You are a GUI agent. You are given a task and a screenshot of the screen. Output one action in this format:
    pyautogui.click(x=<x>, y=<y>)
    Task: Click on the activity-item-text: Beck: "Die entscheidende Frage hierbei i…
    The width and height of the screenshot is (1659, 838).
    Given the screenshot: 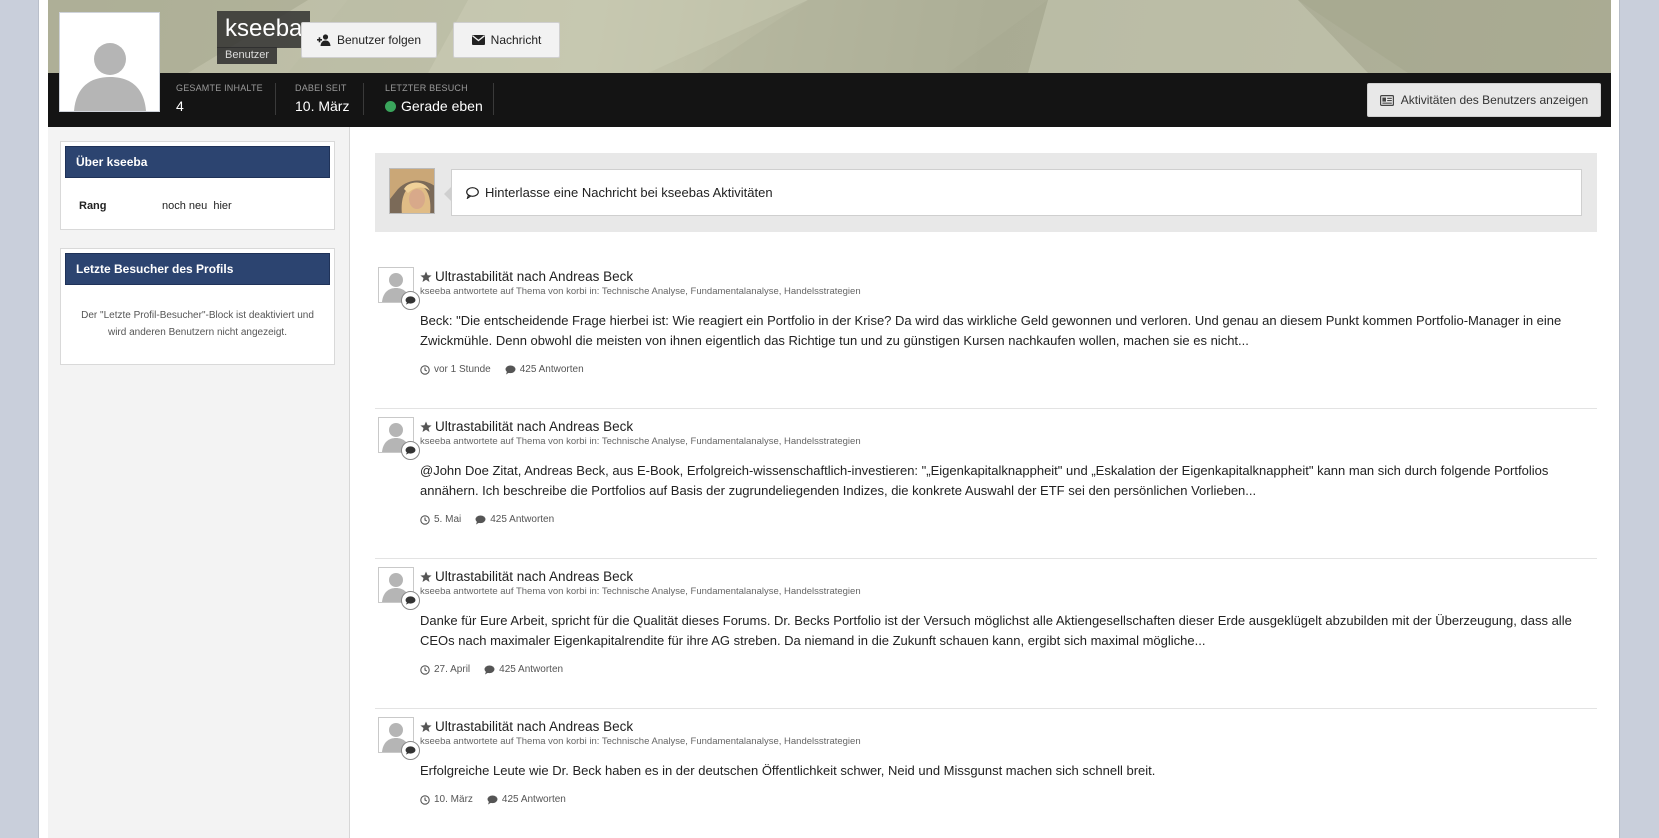 What is the action you would take?
    pyautogui.click(x=991, y=330)
    